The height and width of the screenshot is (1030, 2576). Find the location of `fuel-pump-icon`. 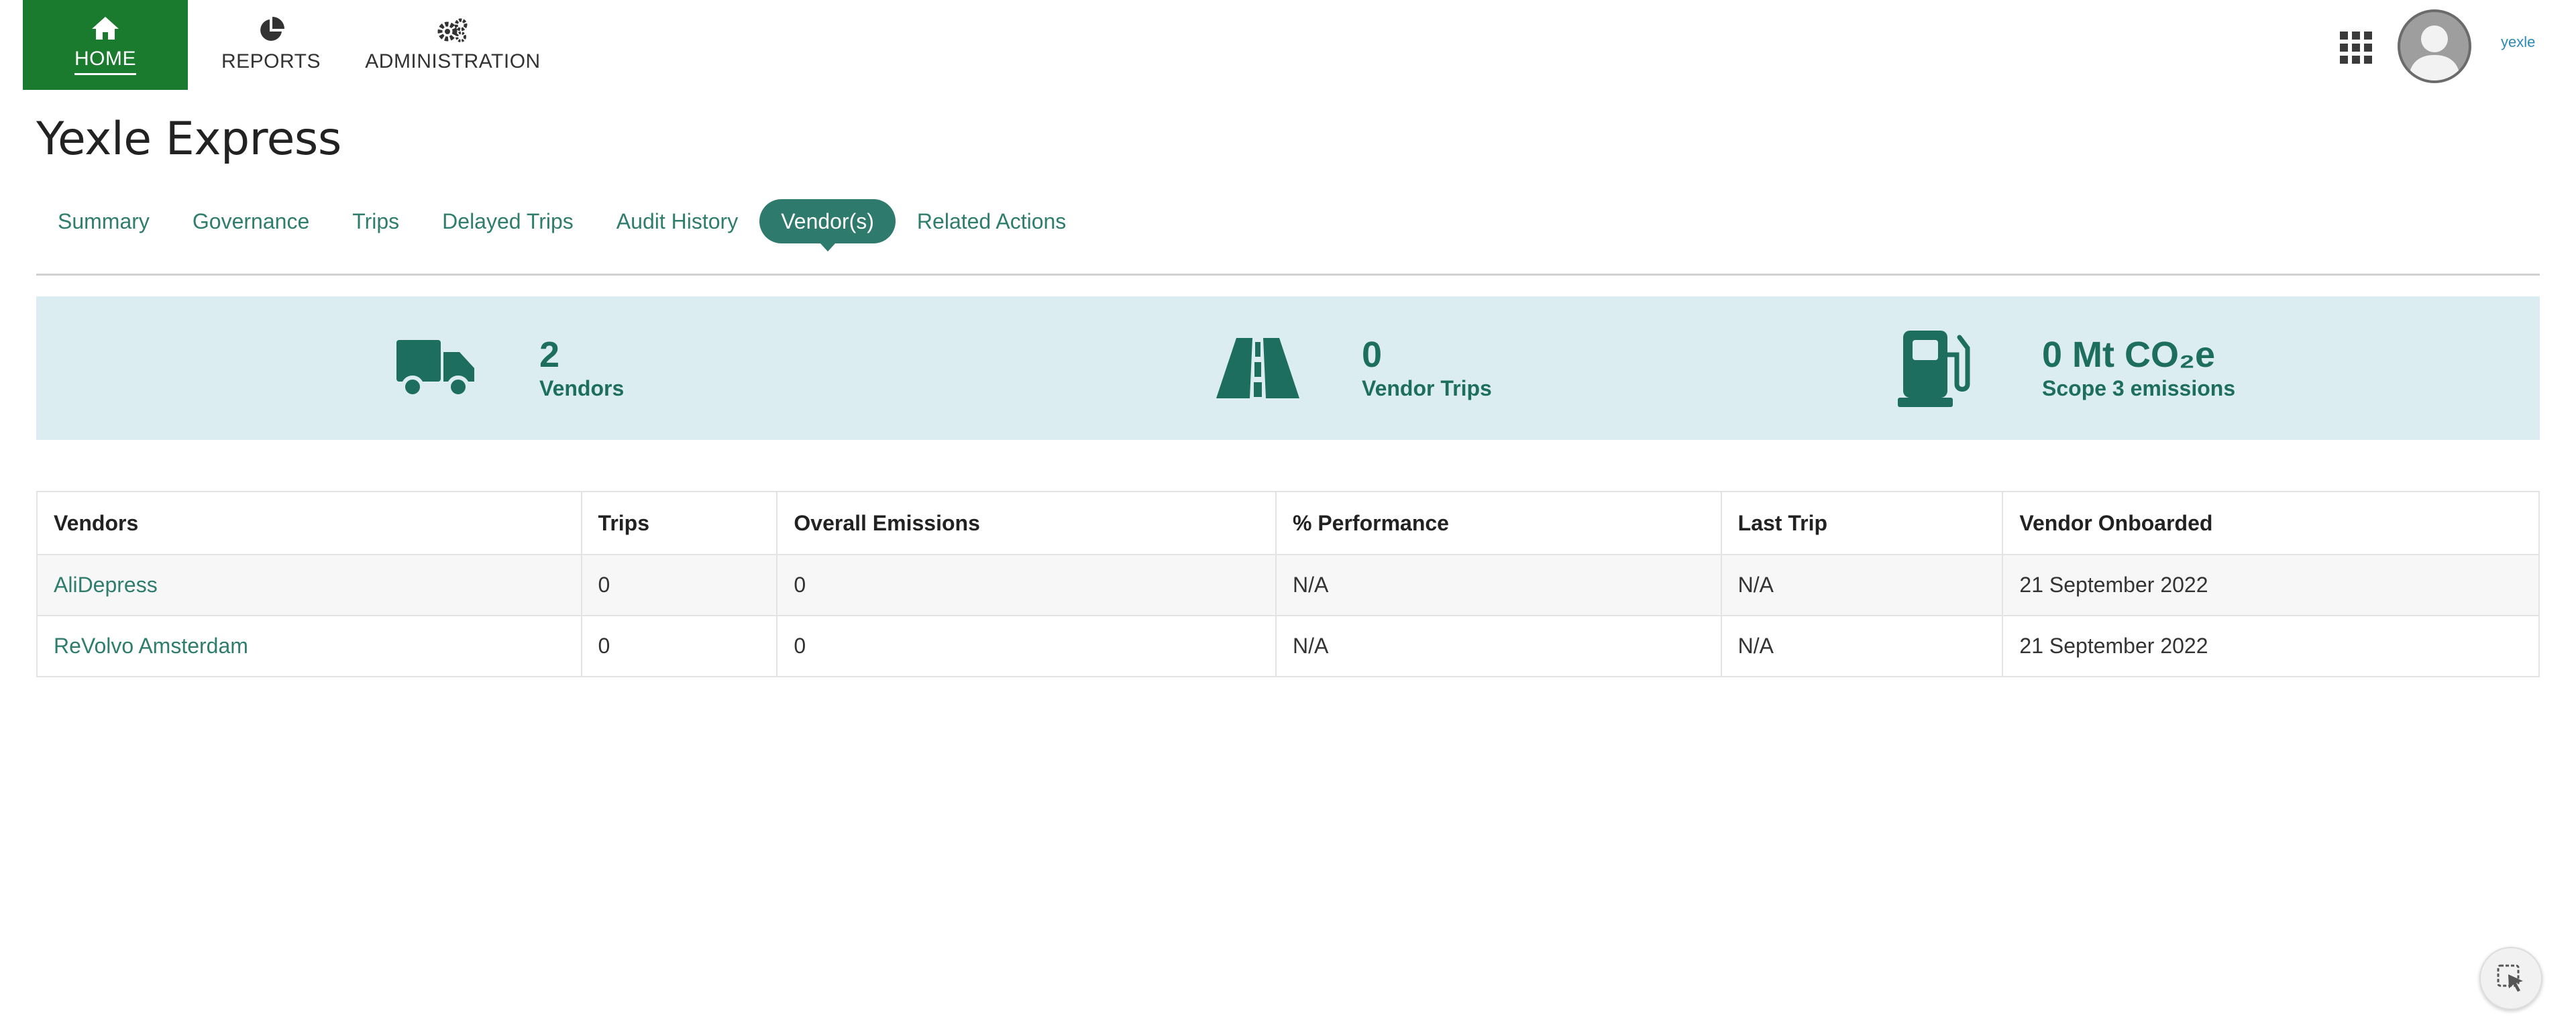

fuel-pump-icon is located at coordinates (1938, 368).